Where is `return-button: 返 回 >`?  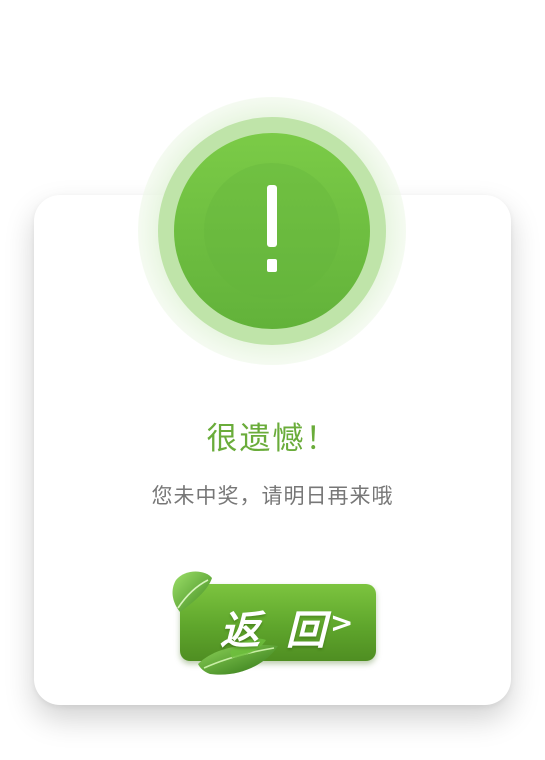 return-button: 返 回 > is located at coordinates (275, 624).